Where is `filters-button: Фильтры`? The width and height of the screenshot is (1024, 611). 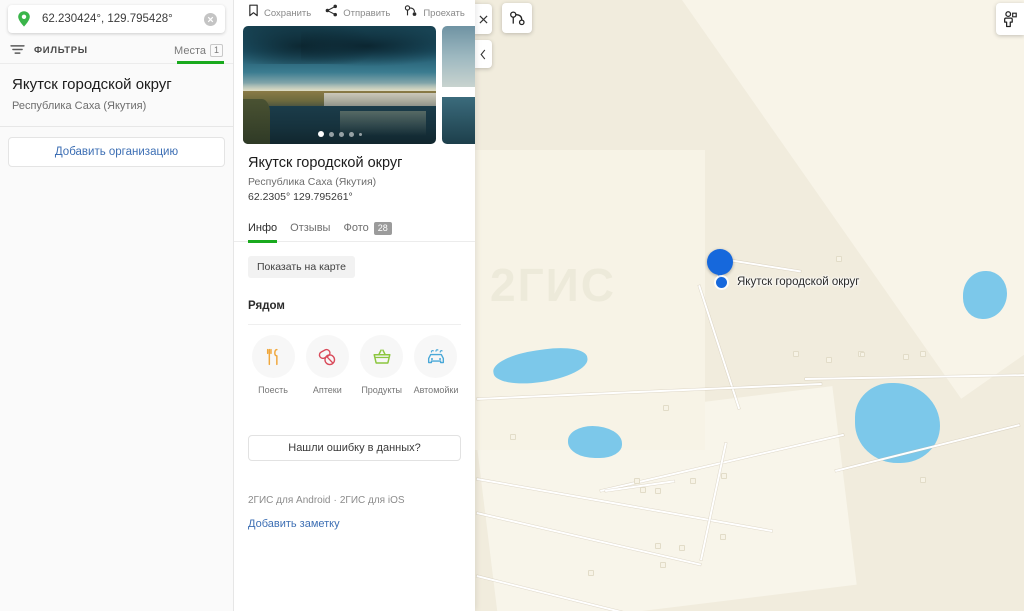 filters-button: Фильтры is located at coordinates (49, 51).